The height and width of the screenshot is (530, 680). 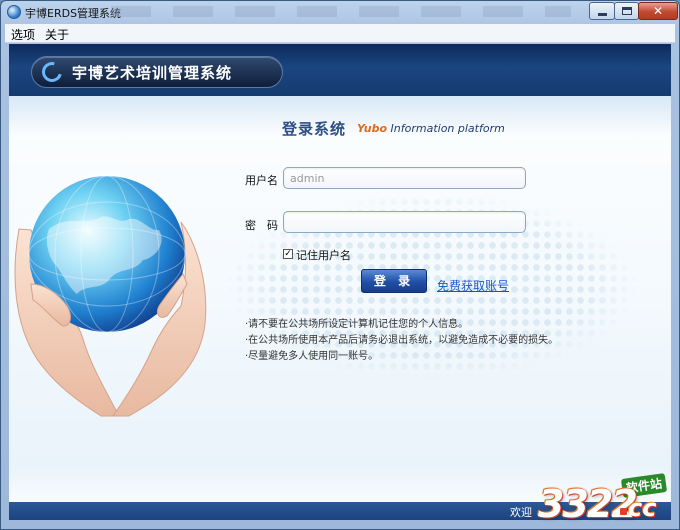 I want to click on close-button: ✕, so click(x=658, y=11).